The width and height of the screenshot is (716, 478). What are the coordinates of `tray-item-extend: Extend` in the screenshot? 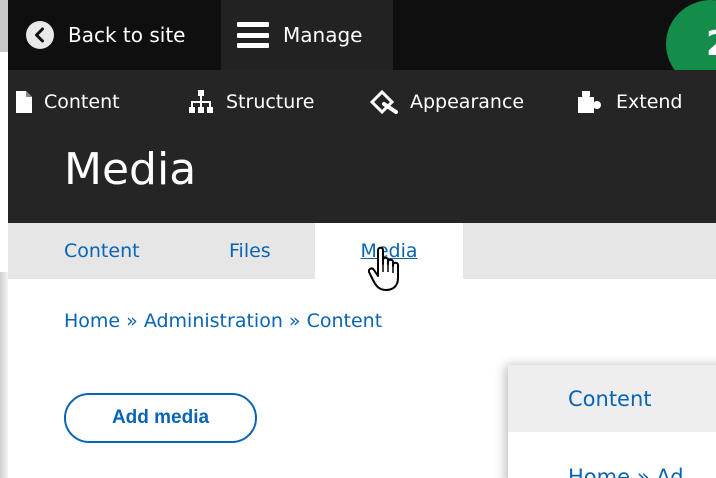 It's located at (629, 102).